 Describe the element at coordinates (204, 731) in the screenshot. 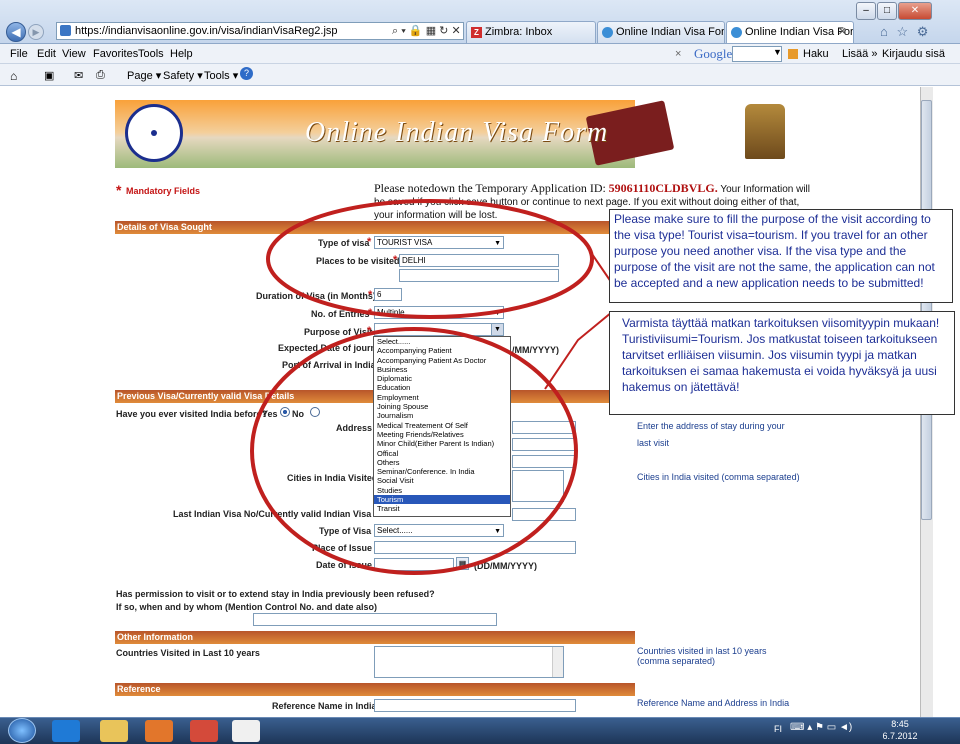

I see `chrome-taskbar-icon` at that location.